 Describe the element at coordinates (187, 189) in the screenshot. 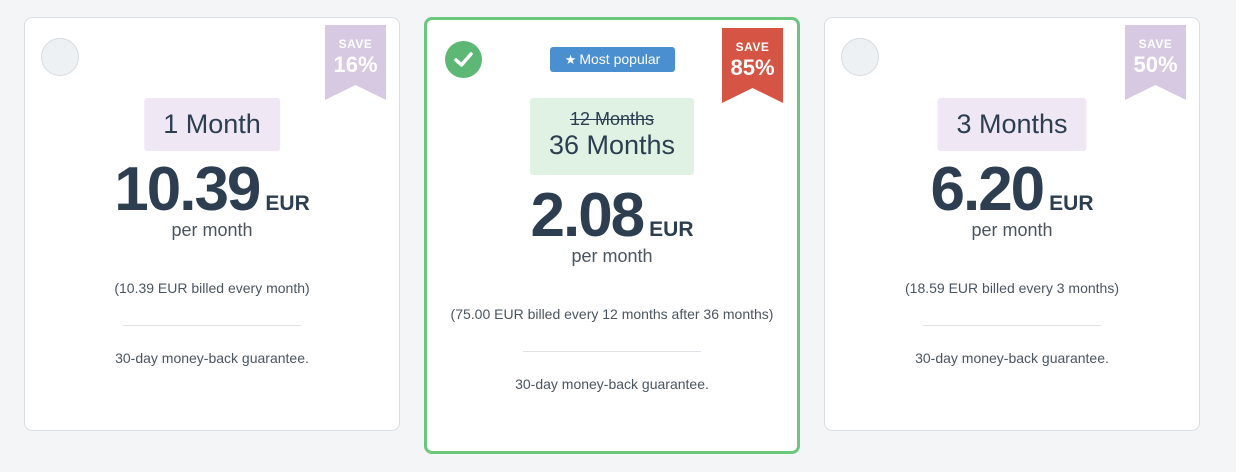

I see `price-amount: 10.39` at that location.